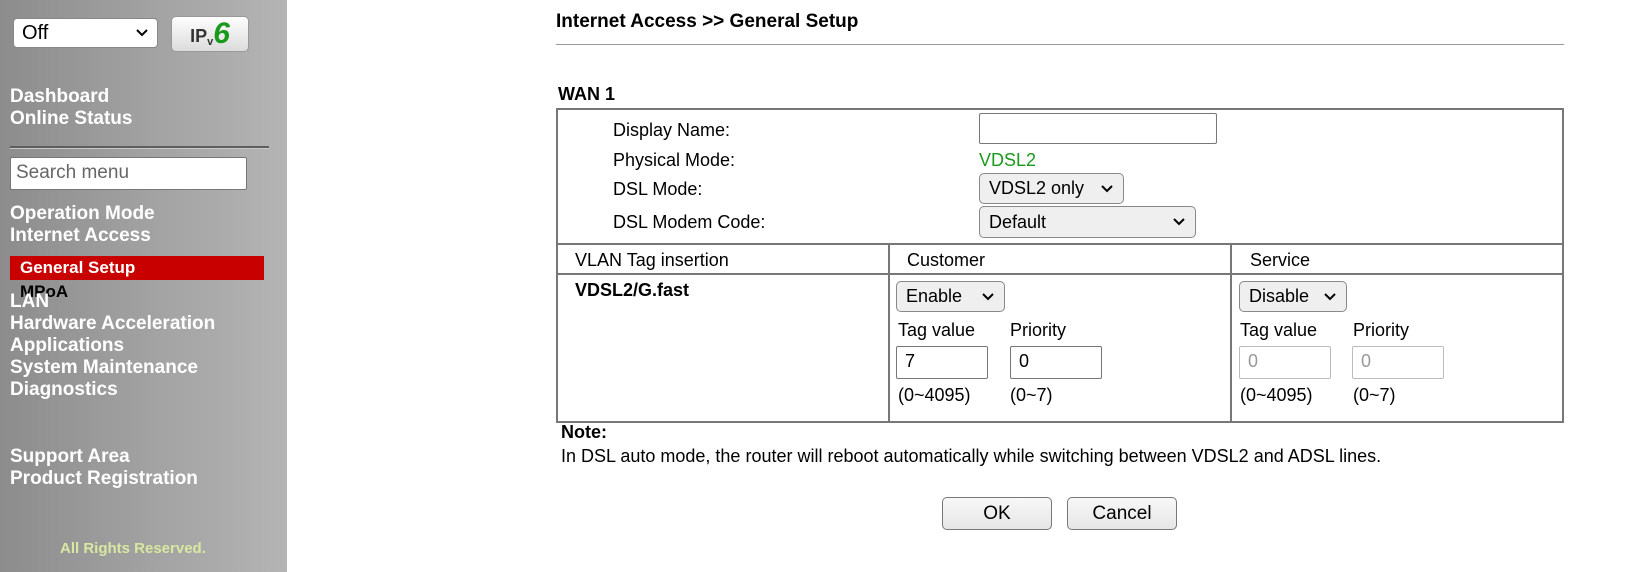  I want to click on display-name-input, so click(1098, 128).